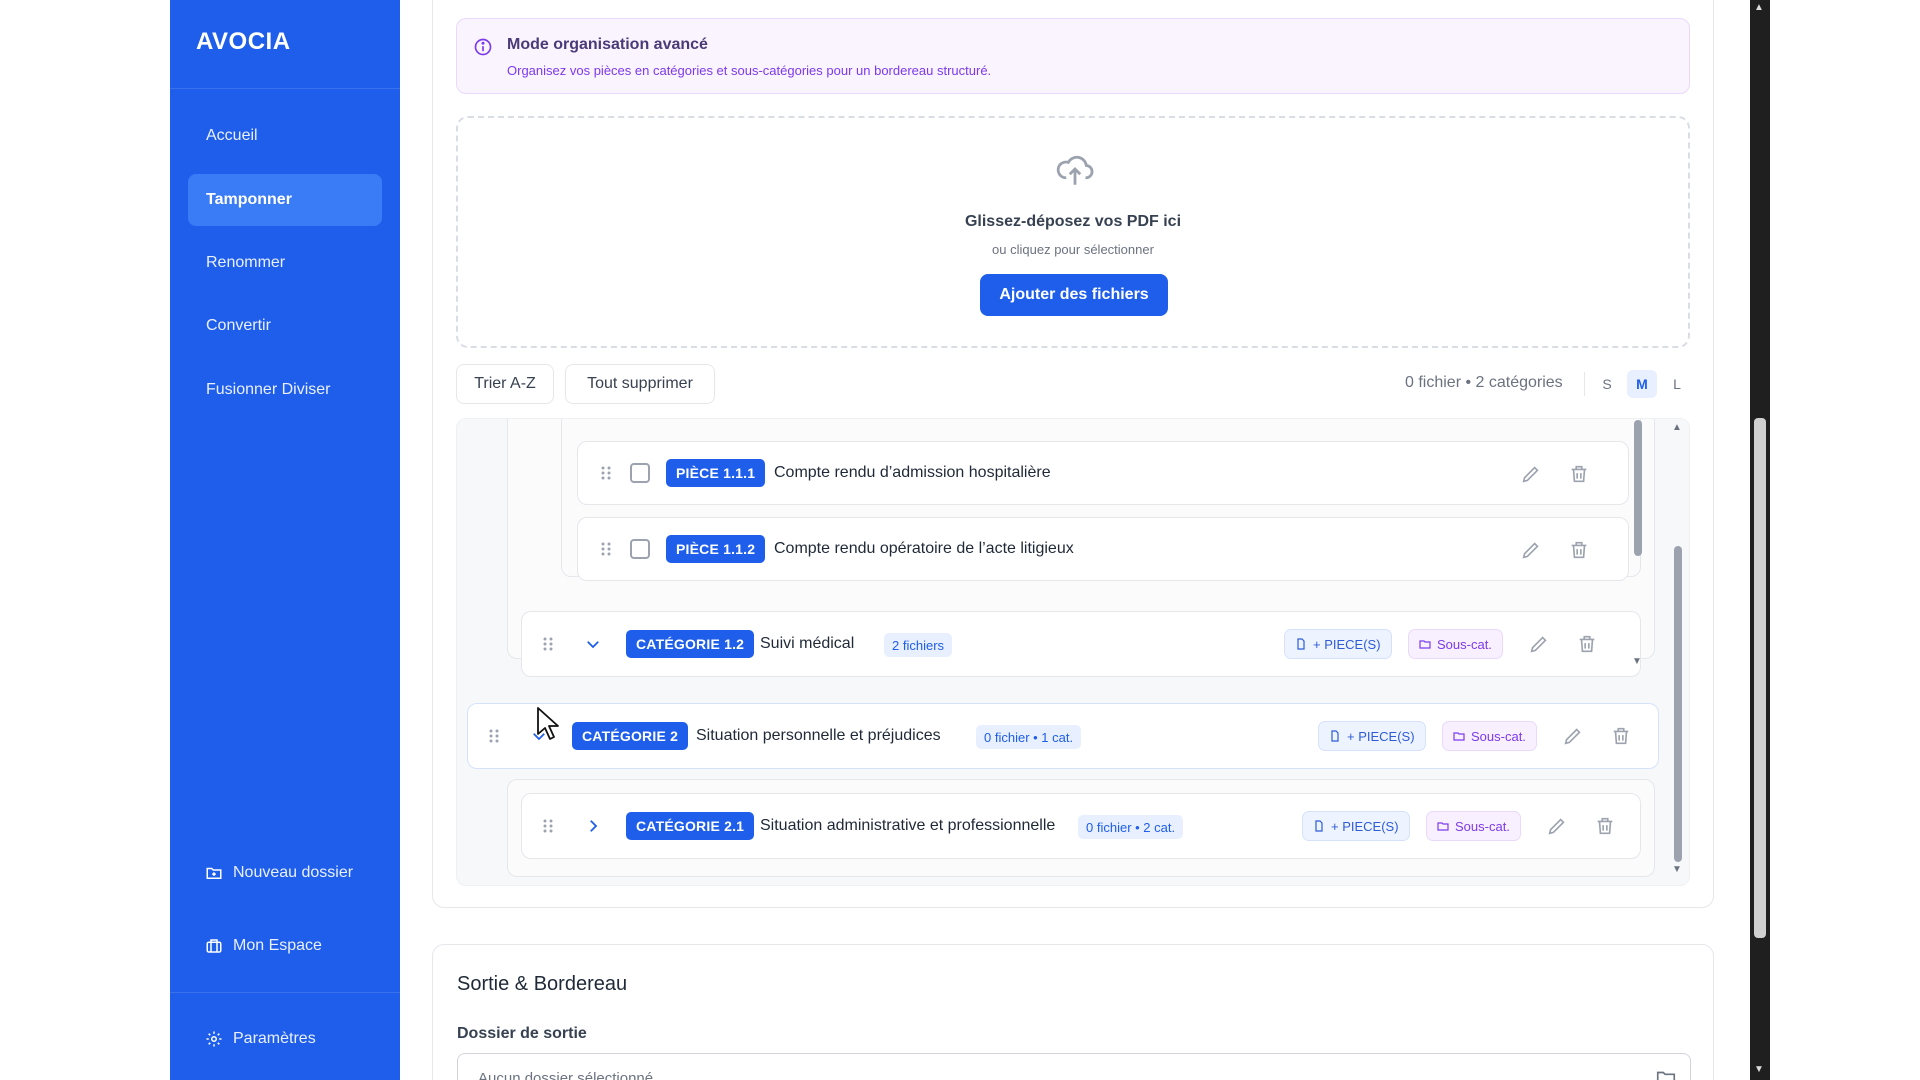  What do you see at coordinates (807, 643) in the screenshot?
I see `category-title: Suivi médical` at bounding box center [807, 643].